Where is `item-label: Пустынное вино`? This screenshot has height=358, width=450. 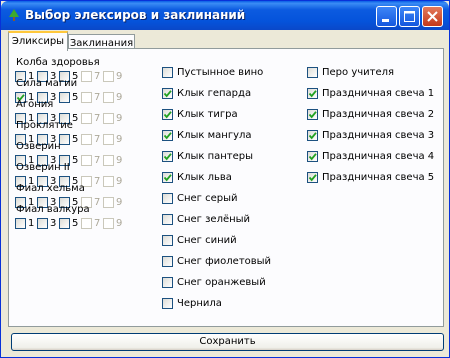 item-label: Пустынное вино is located at coordinates (220, 72).